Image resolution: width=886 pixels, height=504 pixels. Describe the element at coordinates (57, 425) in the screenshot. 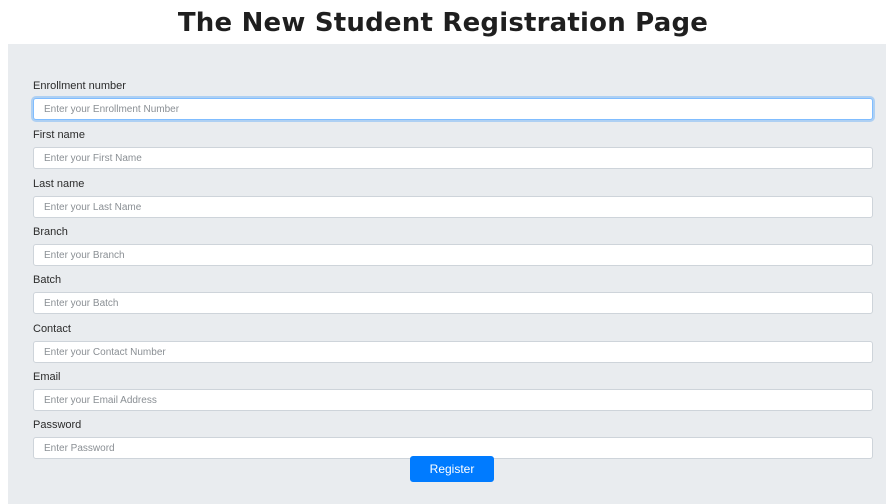

I see `password-label: Password` at that location.